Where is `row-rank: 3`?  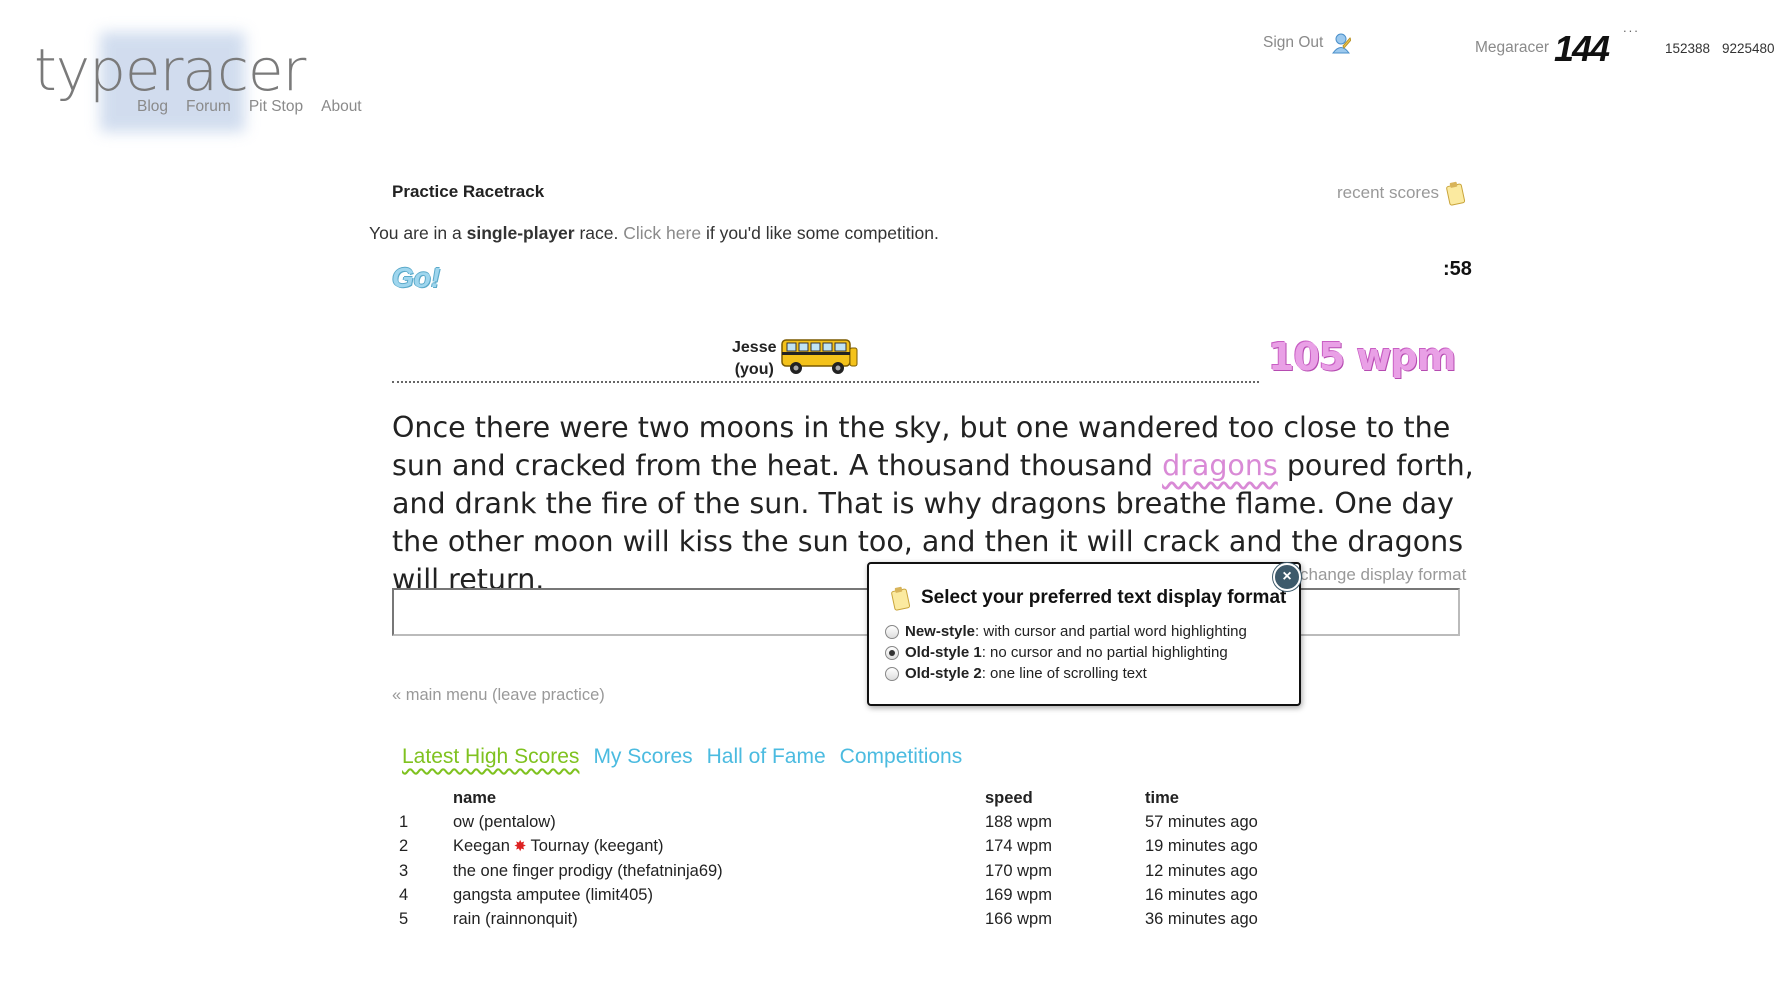
row-rank: 3 is located at coordinates (404, 870).